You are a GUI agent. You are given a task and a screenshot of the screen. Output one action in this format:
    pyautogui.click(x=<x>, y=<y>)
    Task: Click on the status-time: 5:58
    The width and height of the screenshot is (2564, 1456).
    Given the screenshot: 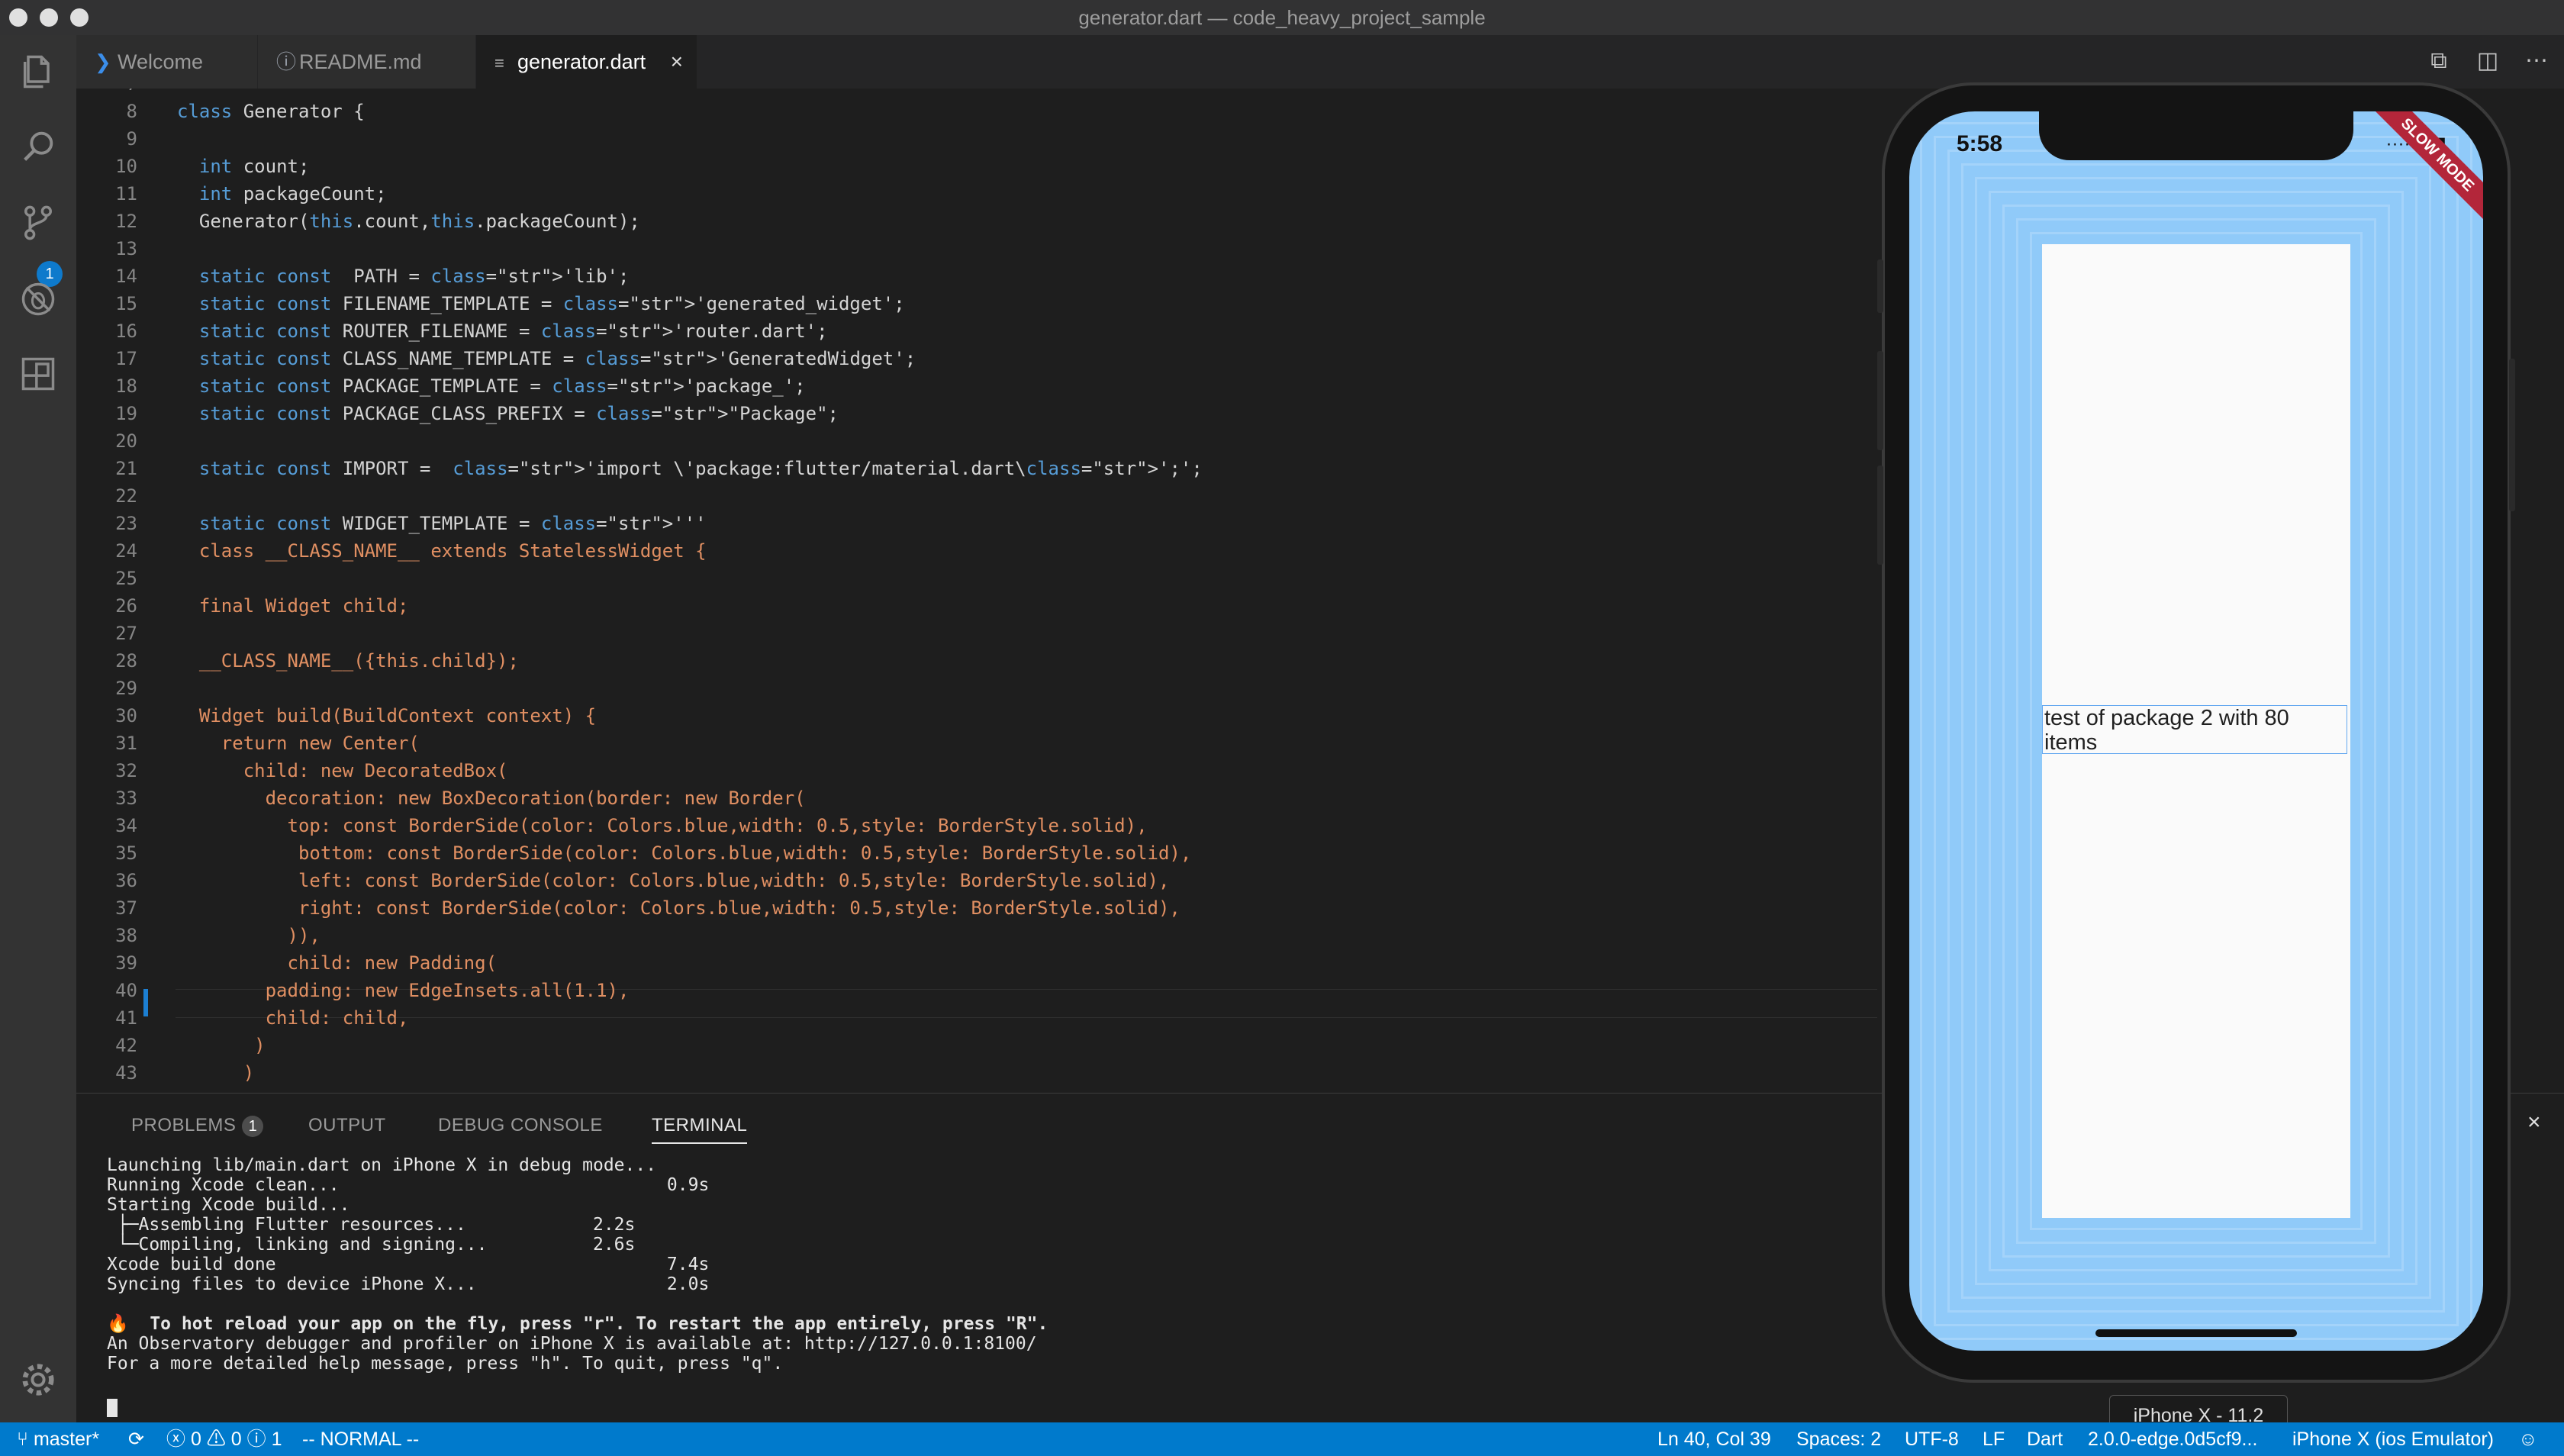 What is the action you would take?
    pyautogui.click(x=1980, y=143)
    